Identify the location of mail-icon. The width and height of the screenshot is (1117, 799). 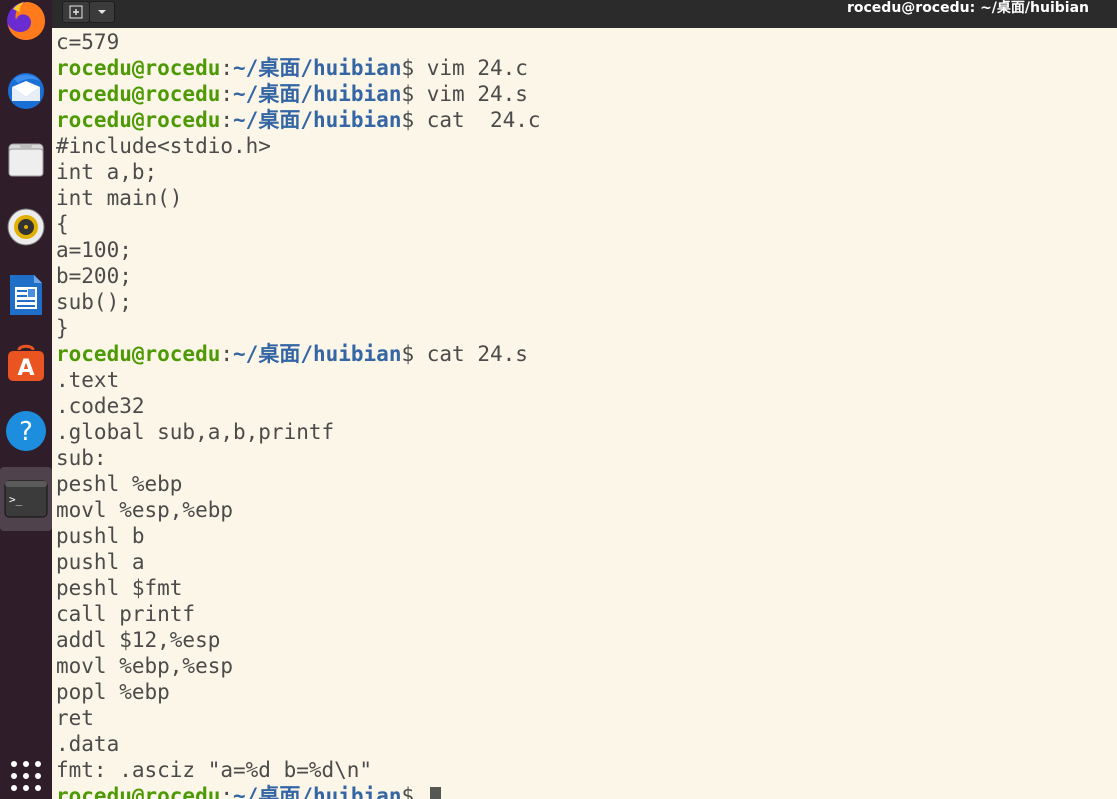
(26, 91).